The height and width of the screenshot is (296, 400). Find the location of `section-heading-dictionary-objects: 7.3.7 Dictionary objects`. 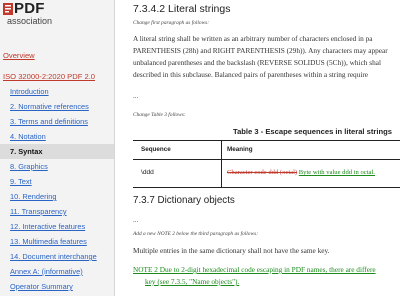

section-heading-dictionary-objects: 7.3.7 Dictionary objects is located at coordinates (184, 200).